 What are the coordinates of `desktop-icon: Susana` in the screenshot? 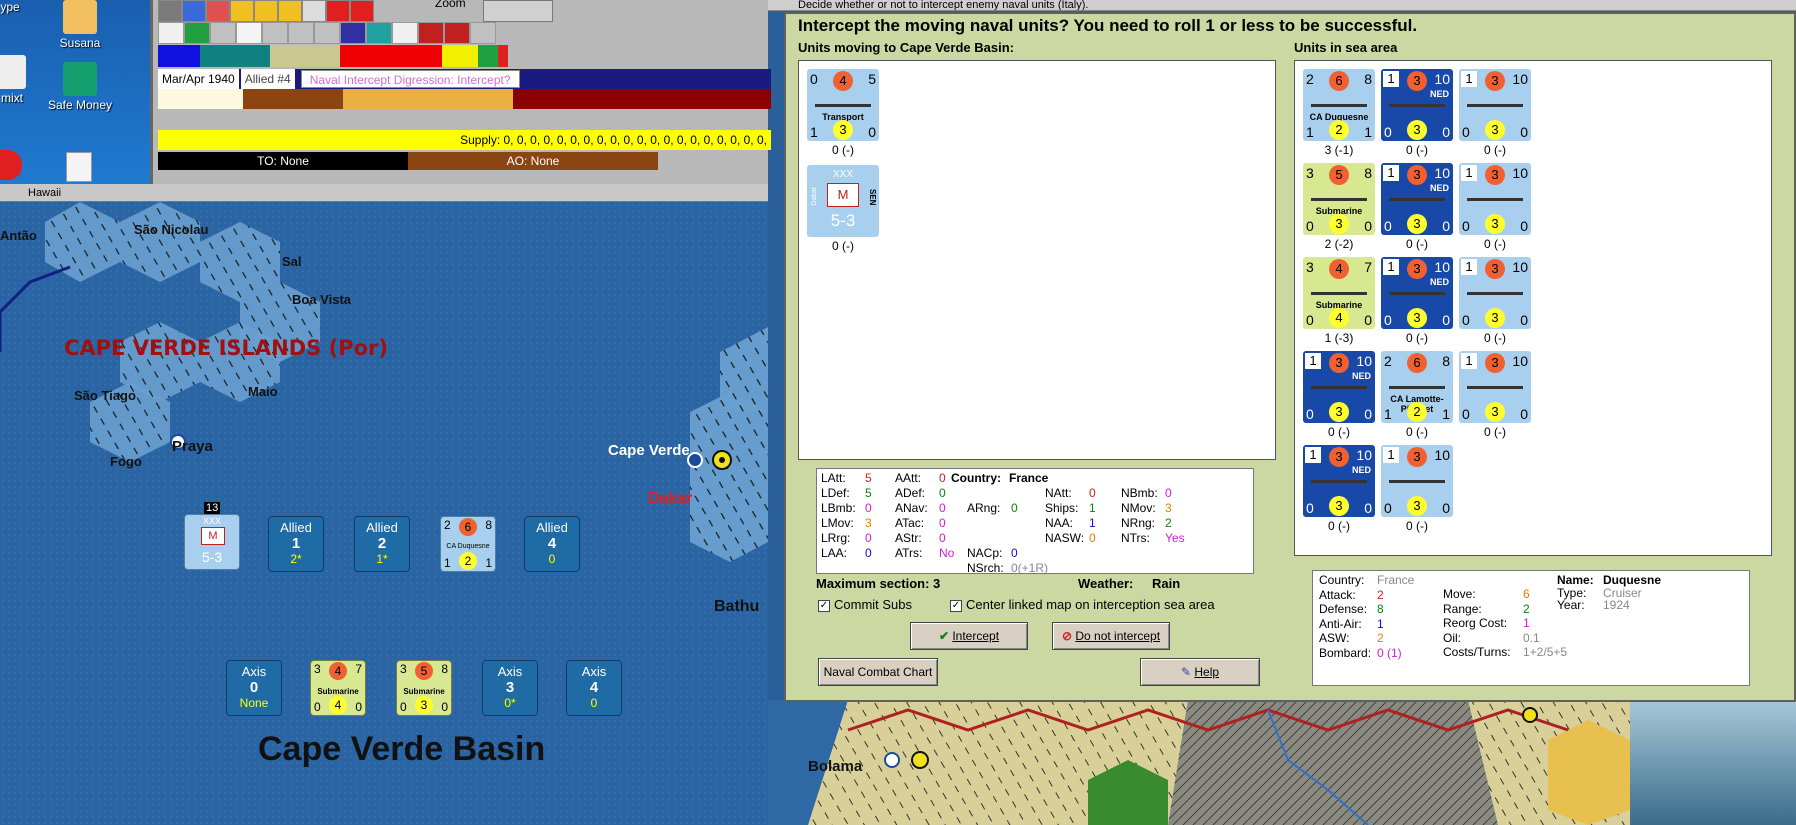 It's located at (80, 25).